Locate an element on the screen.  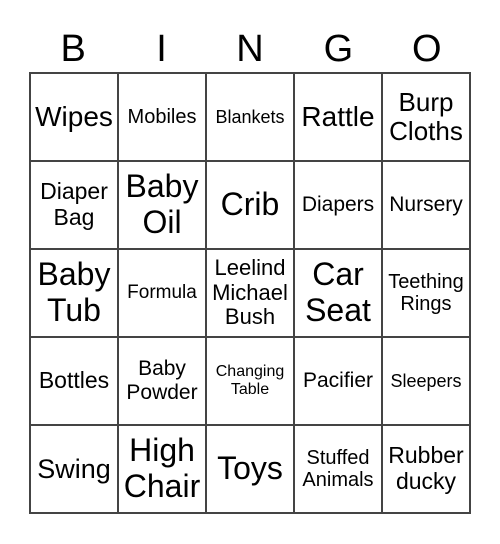
bingo-cell: Burp Cloths is located at coordinates (426, 117).